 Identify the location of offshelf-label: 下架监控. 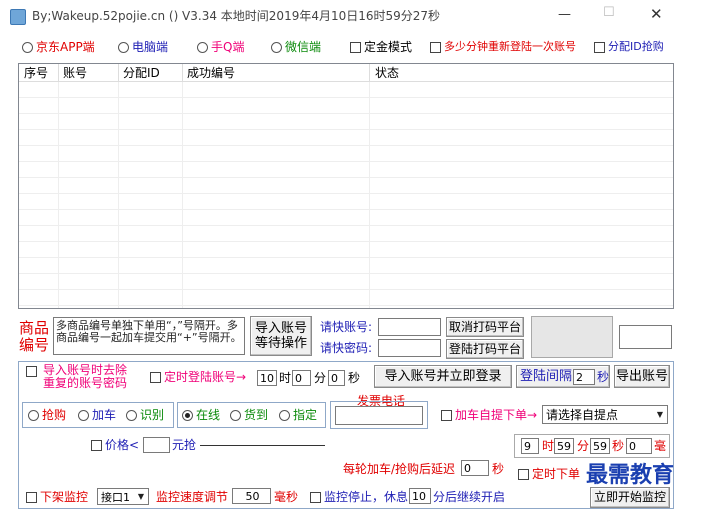
(64, 497).